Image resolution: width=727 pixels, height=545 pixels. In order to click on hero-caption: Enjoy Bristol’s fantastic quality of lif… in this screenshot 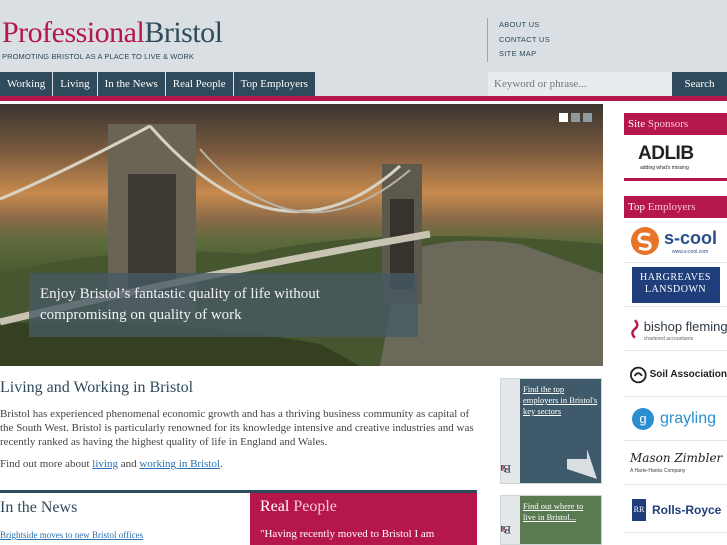, I will do `click(223, 305)`.